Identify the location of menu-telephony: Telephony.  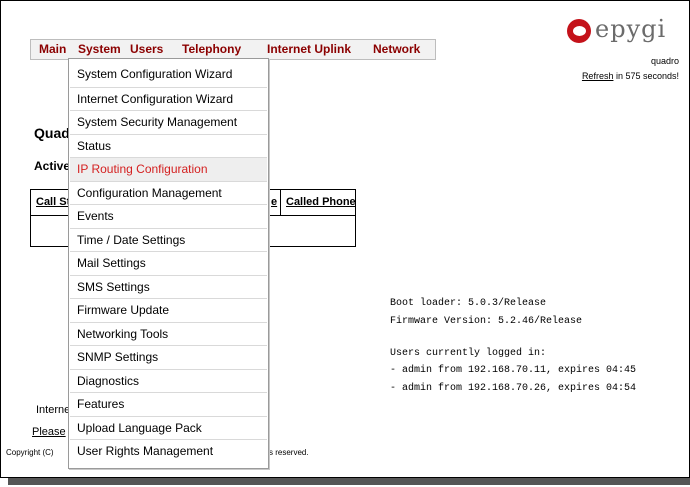
(211, 49).